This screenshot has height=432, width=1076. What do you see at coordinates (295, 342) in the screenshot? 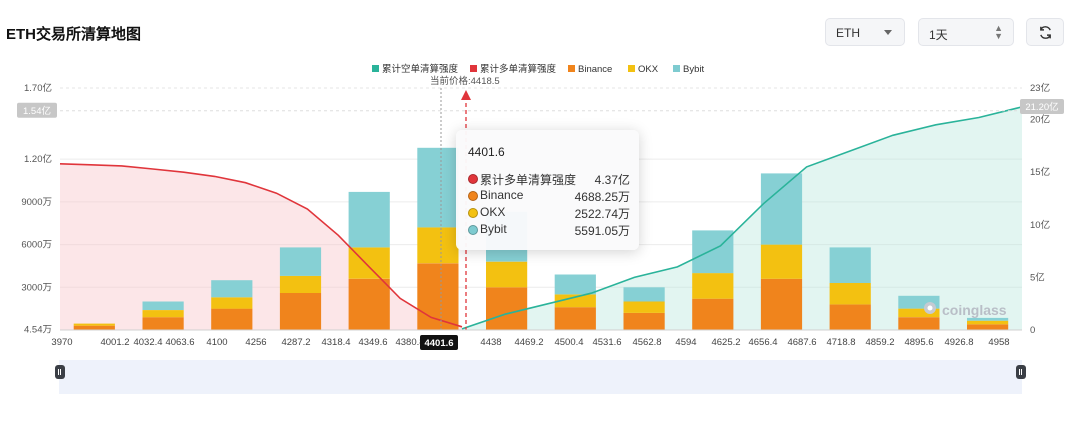
I see `x-tick: 4287.2` at bounding box center [295, 342].